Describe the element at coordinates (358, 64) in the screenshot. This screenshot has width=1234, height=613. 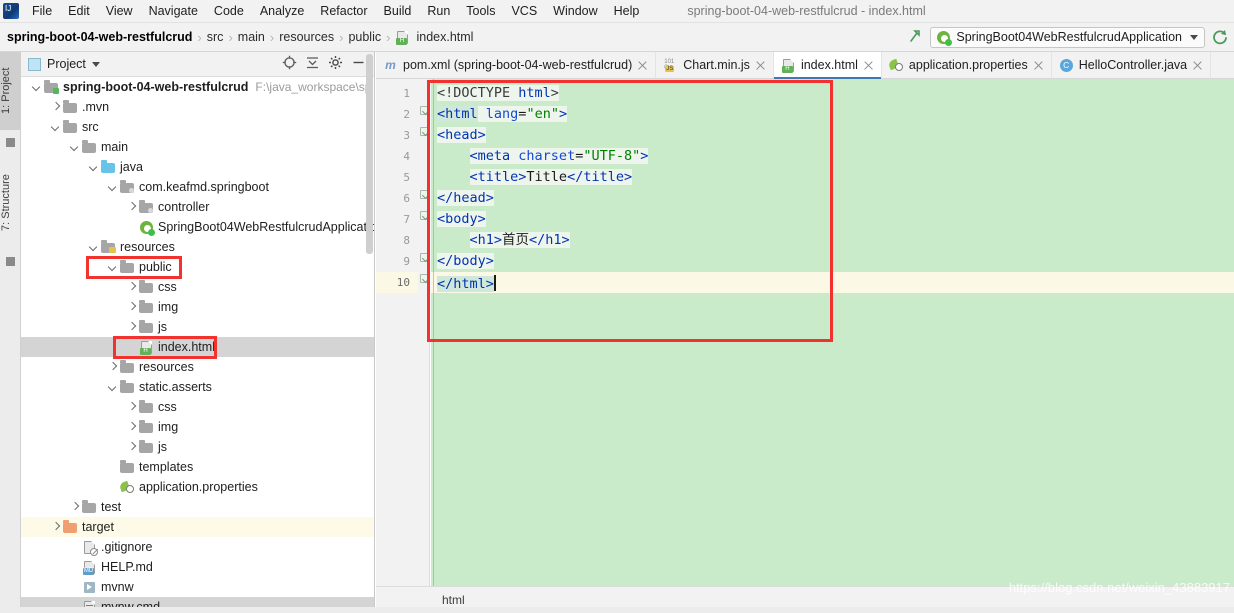
I see `hide-icon` at that location.